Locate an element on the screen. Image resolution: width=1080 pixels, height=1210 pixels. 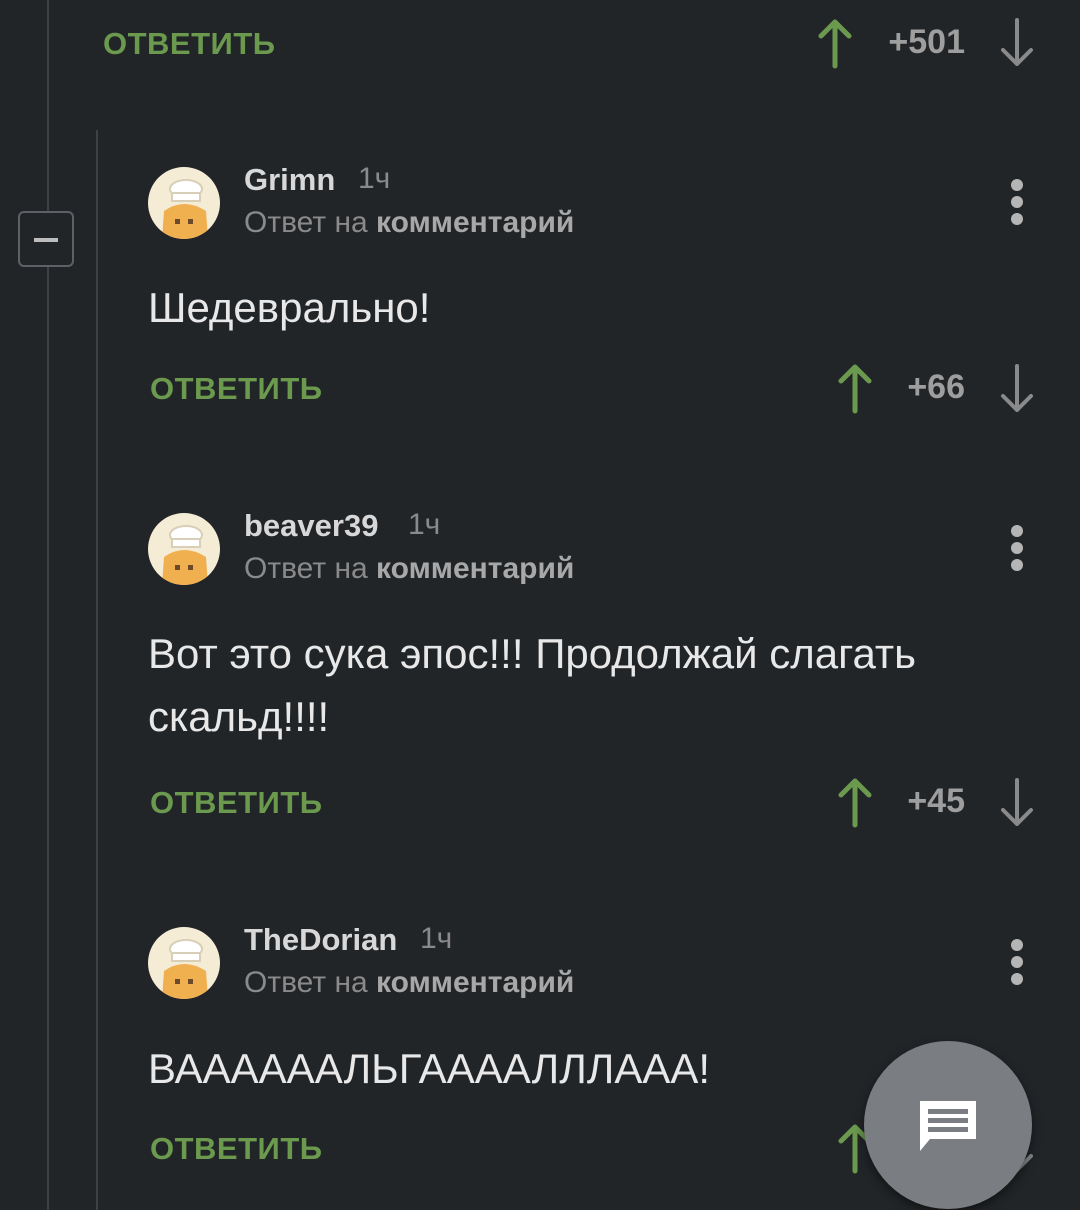
thread-line-inner is located at coordinates (97, 670).